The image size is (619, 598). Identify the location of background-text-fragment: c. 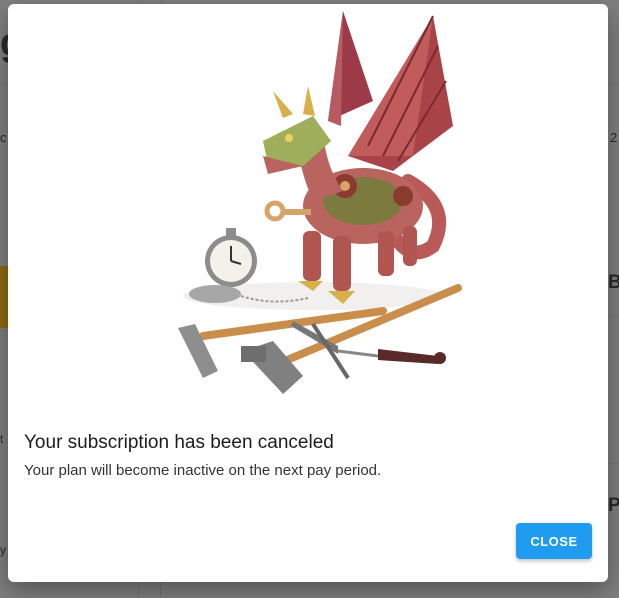
(3, 137).